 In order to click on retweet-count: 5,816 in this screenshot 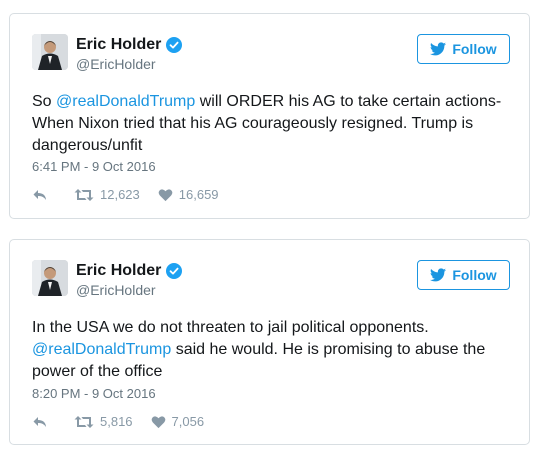, I will do `click(116, 421)`.